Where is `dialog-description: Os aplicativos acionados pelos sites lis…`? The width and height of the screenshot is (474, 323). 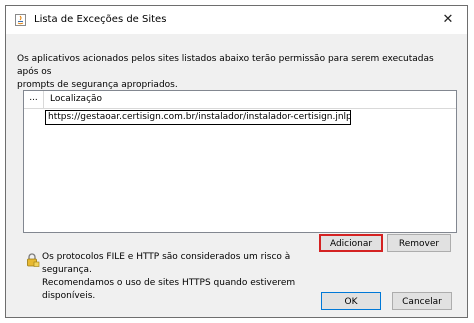
dialog-description: Os aplicativos acionados pelos sites lis… is located at coordinates (225, 72).